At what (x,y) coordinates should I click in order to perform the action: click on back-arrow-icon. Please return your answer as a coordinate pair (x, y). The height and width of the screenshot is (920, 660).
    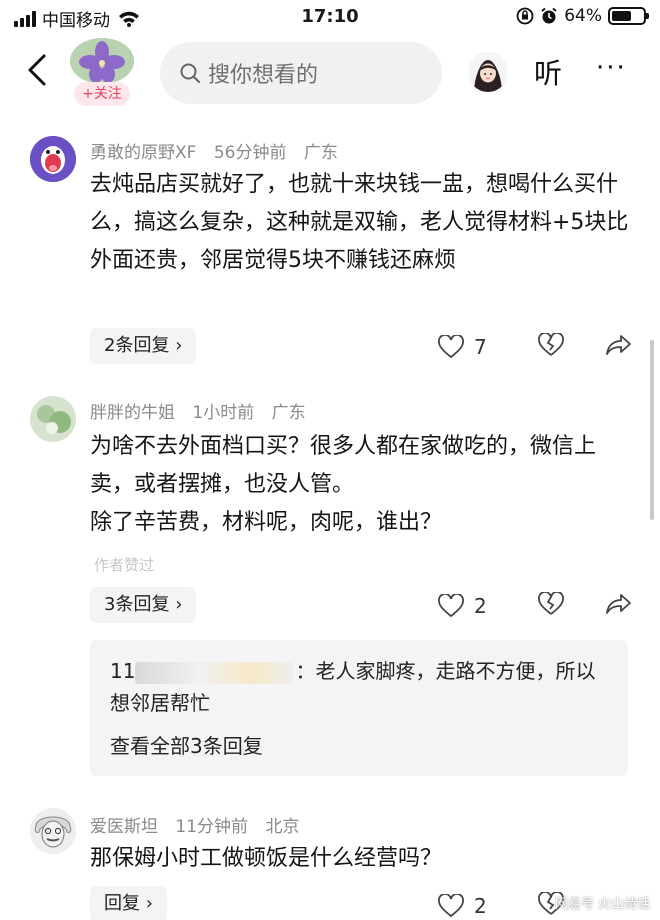
    Looking at the image, I should click on (39, 70).